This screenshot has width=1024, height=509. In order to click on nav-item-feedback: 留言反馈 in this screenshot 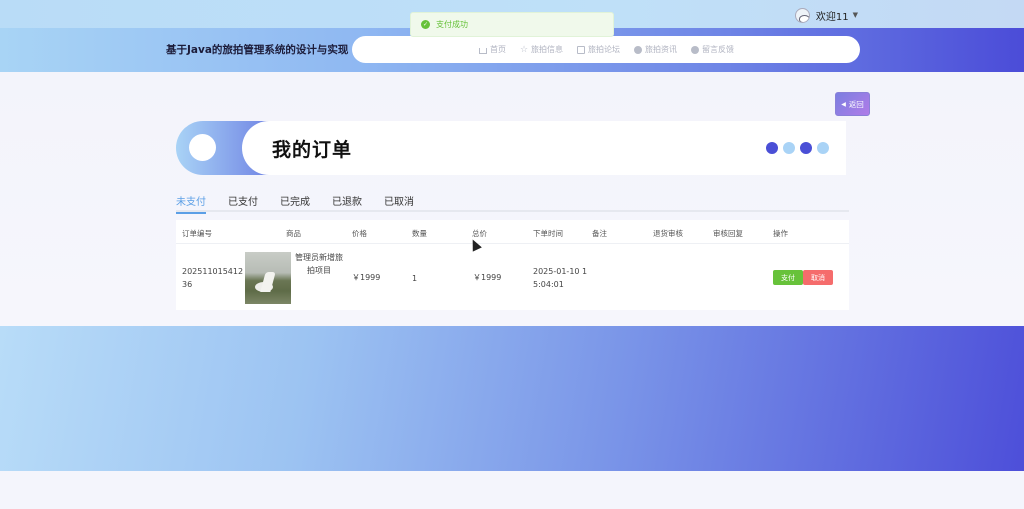, I will do `click(712, 49)`.